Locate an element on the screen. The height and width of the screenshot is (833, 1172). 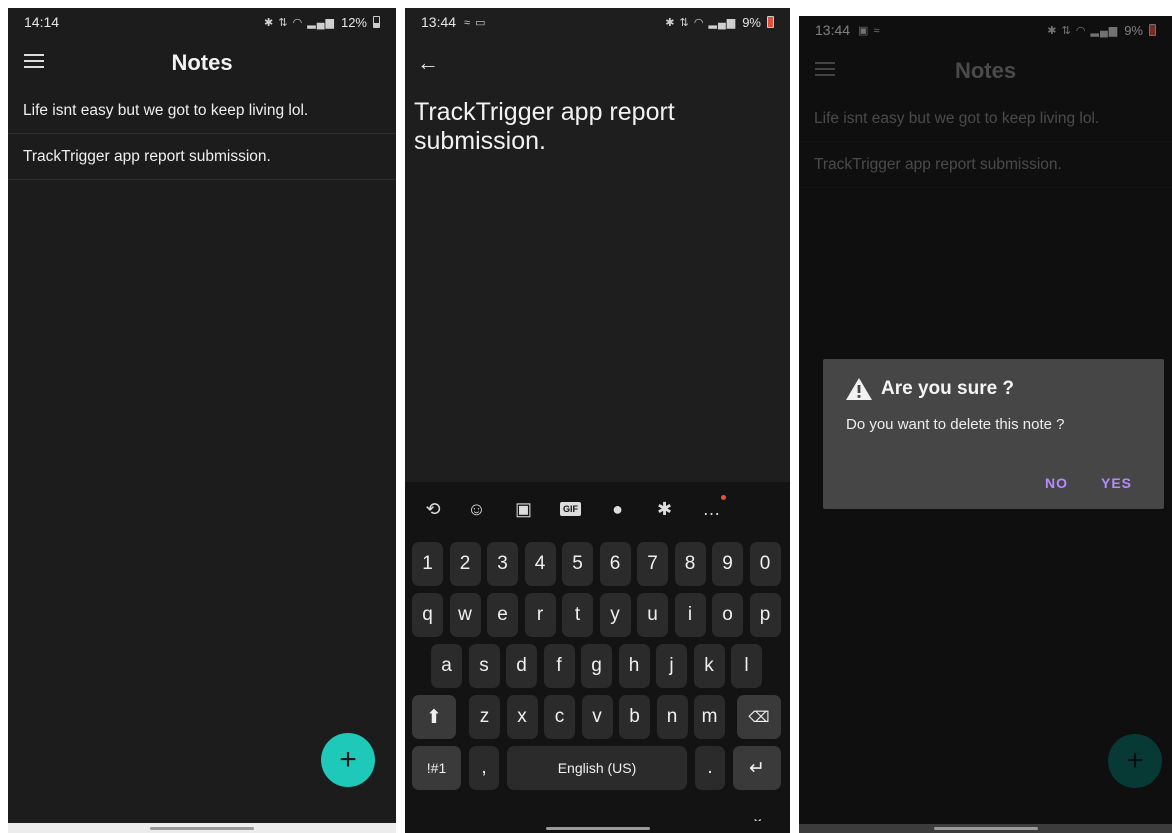
backspace-key: ⌫ is located at coordinates (759, 717).